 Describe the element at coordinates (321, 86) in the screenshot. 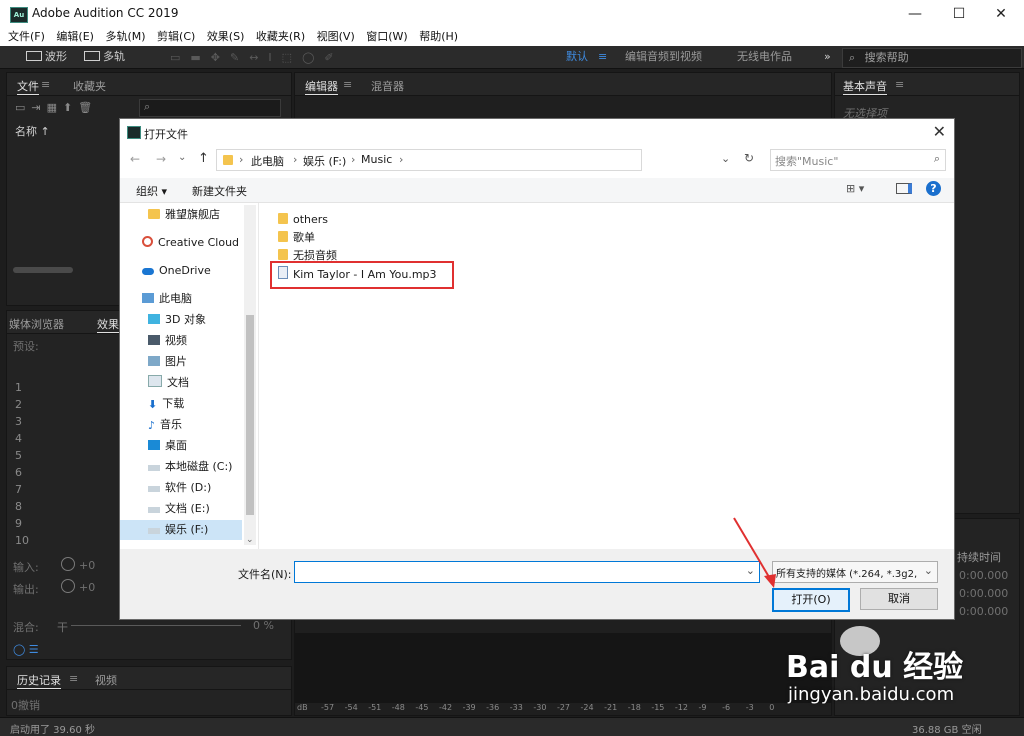

I see `tab-editor: 编辑器` at that location.